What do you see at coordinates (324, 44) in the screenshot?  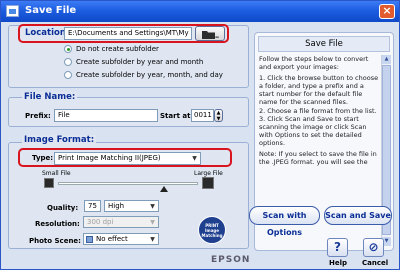 I see `help-panel-heading: Save File` at bounding box center [324, 44].